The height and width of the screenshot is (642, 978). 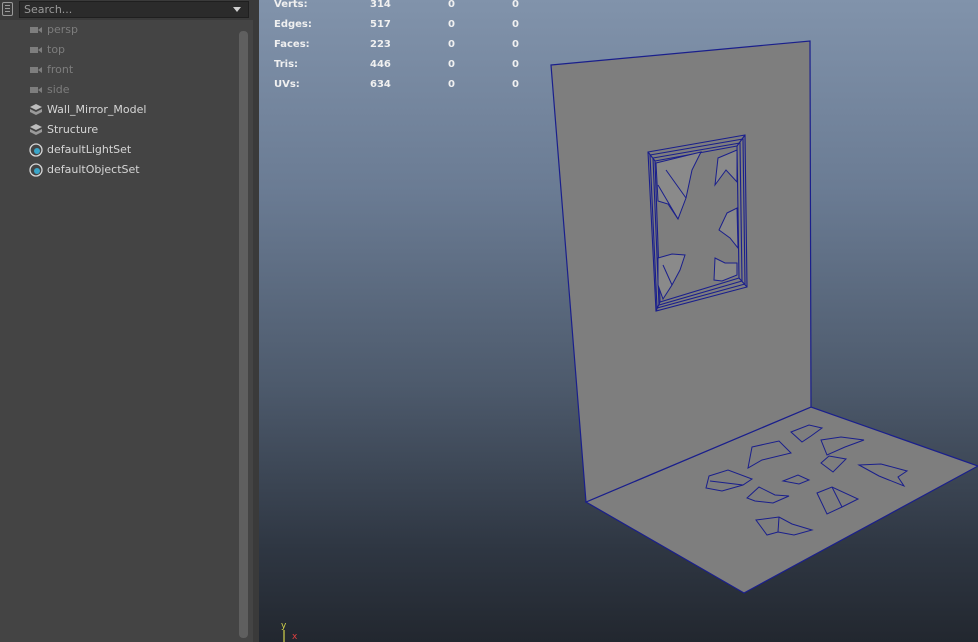 I want to click on hud-row-edges: Edges: 517 0 0, so click(x=424, y=26).